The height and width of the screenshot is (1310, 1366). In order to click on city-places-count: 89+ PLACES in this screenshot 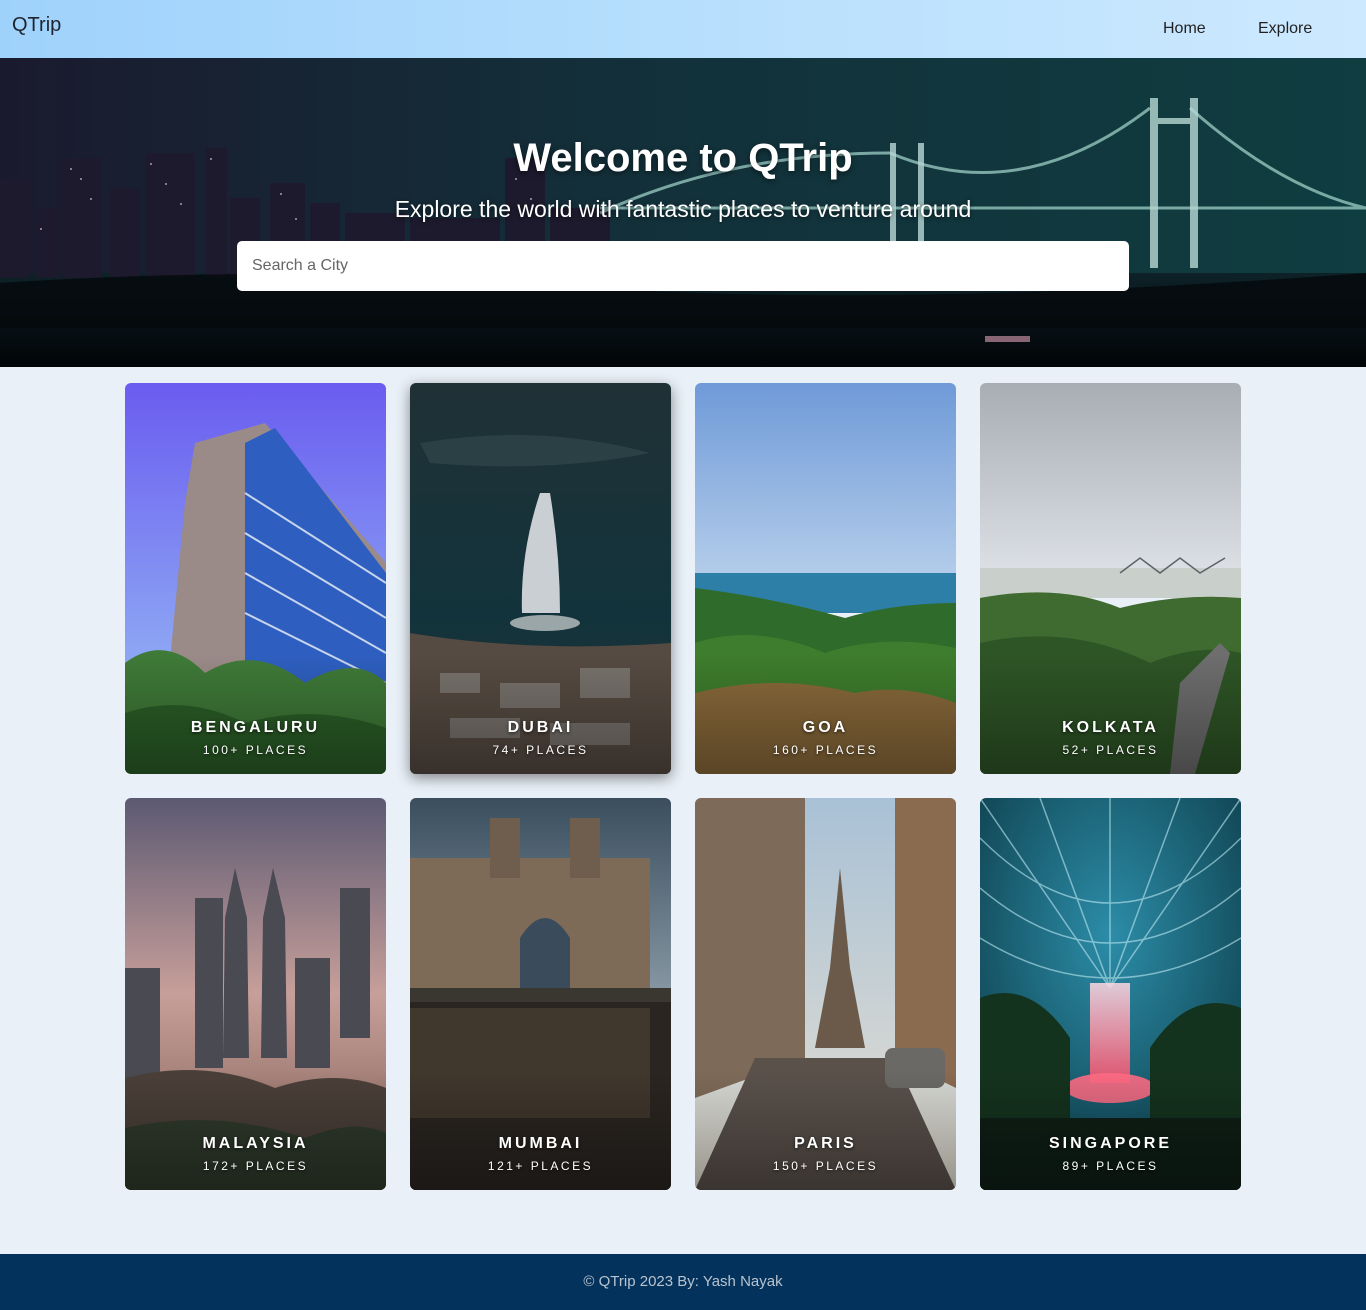, I will do `click(1110, 1166)`.